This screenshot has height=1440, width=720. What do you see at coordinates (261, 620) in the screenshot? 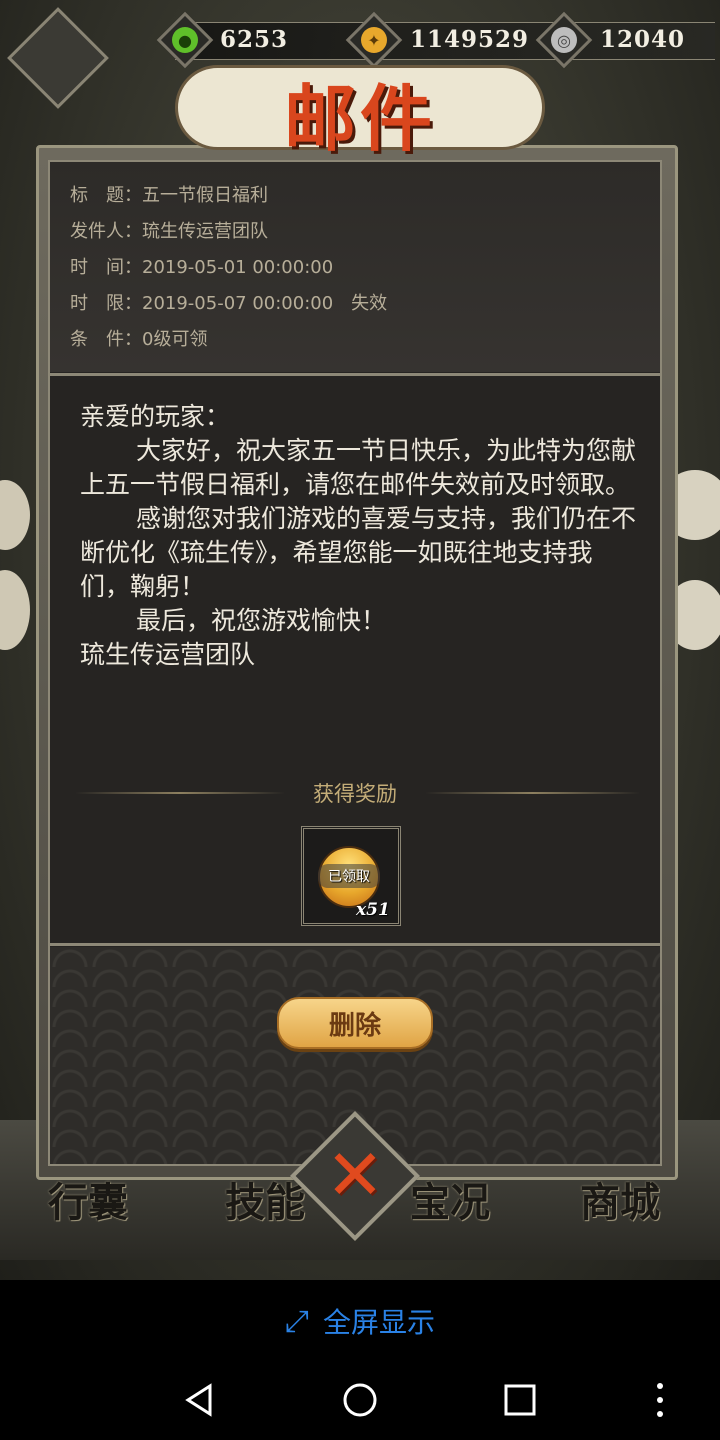
I see `mail-paragraph: 最后，祝您游戏愉快！` at bounding box center [261, 620].